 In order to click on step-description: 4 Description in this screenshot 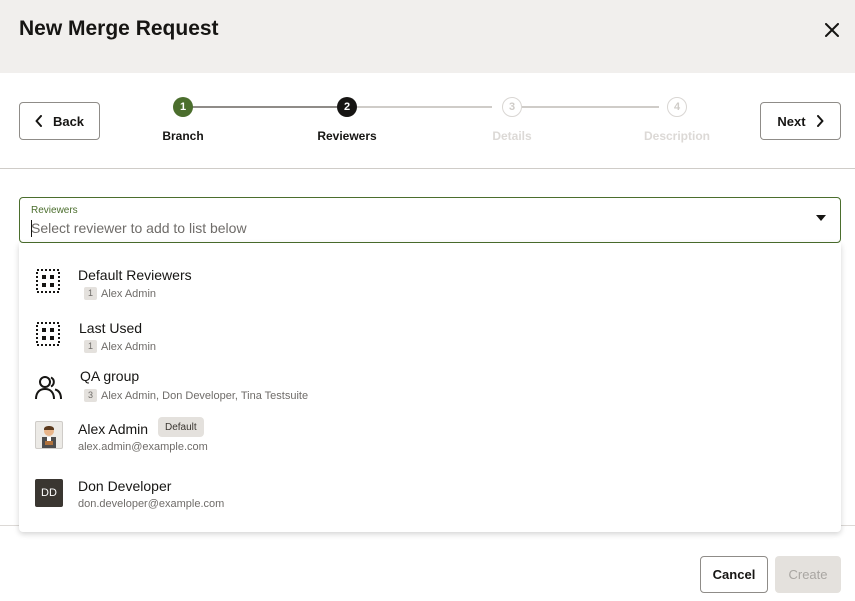, I will do `click(677, 119)`.